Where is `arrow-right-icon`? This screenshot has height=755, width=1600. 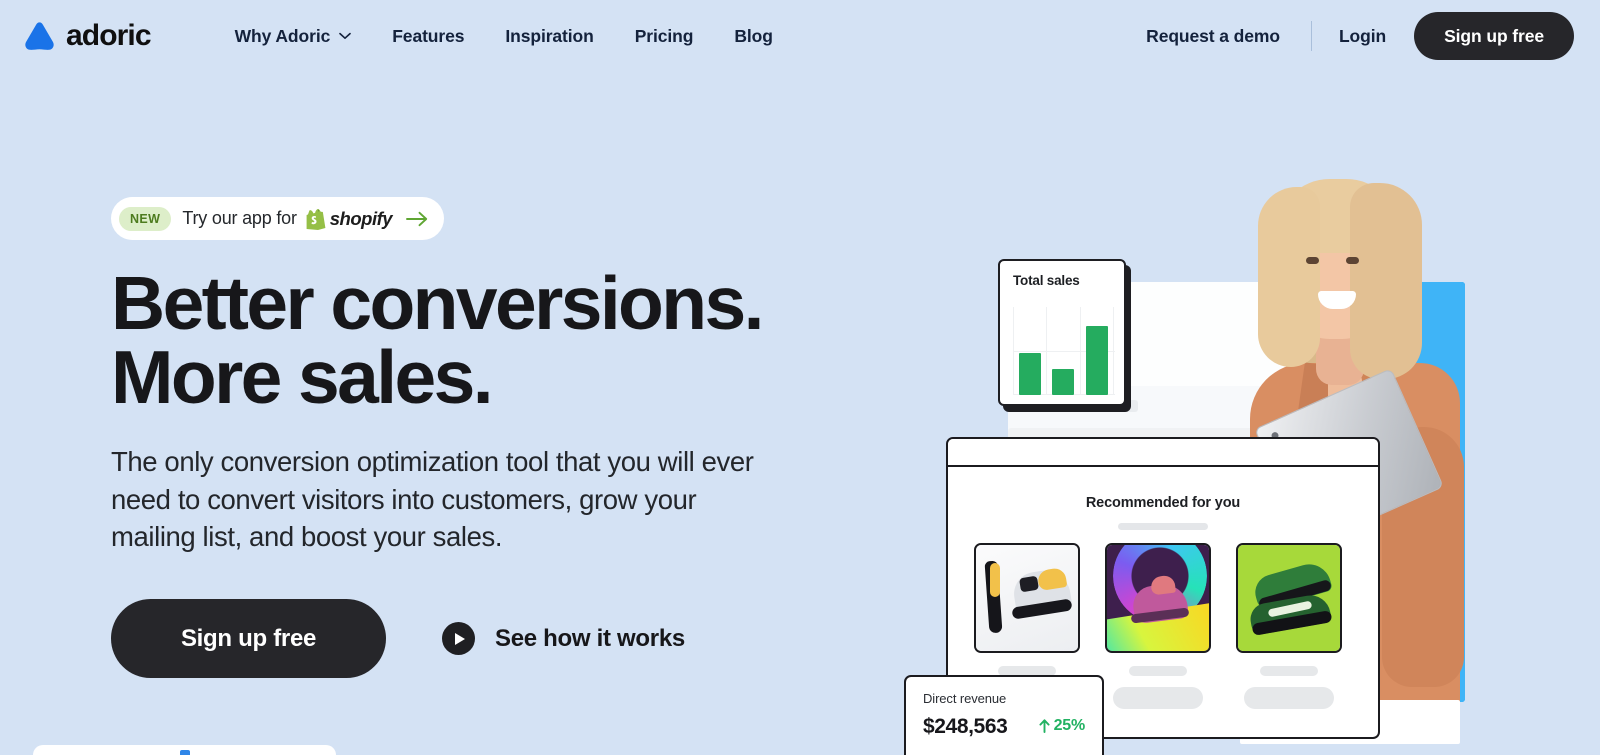
arrow-right-icon is located at coordinates (417, 219).